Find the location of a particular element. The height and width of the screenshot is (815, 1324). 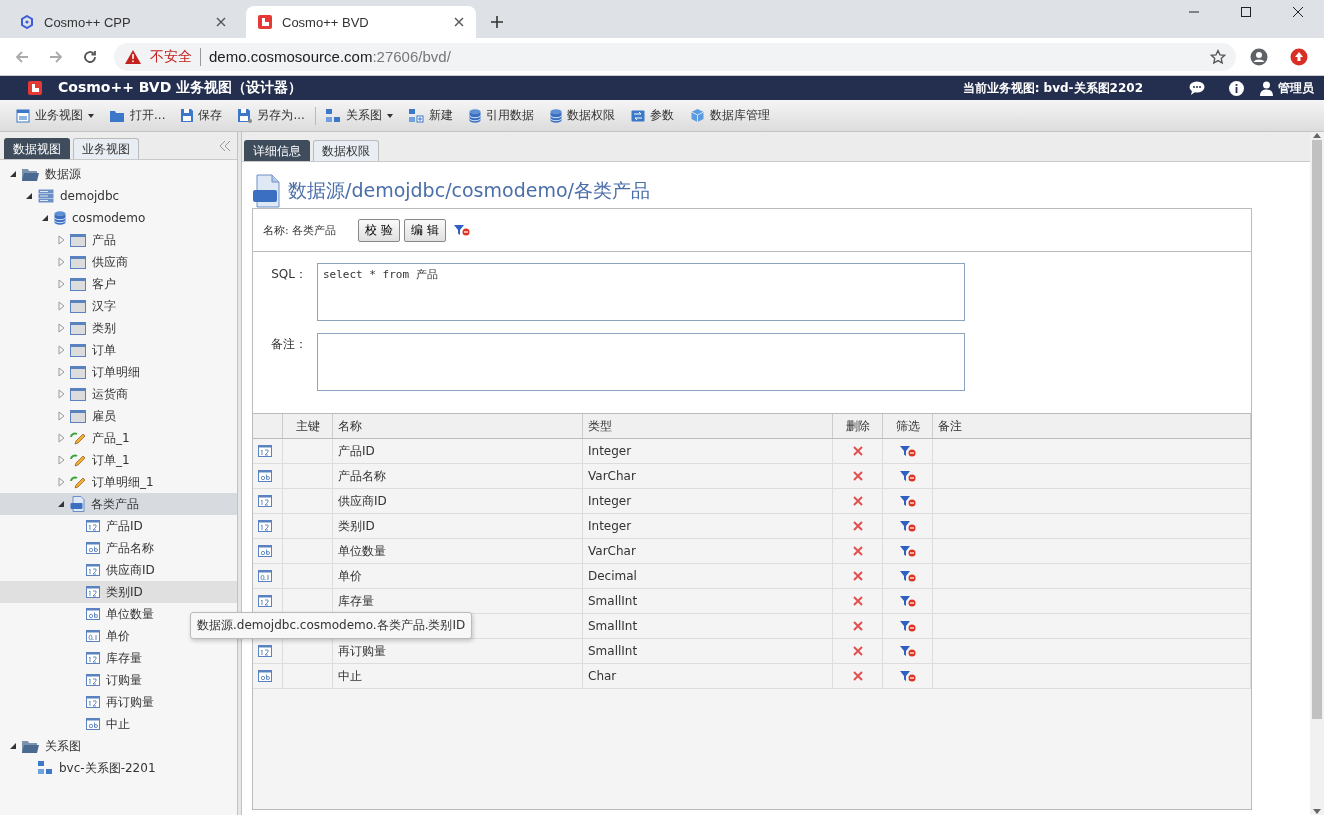

tab-title: Cosmo++ BVD is located at coordinates (326, 22).